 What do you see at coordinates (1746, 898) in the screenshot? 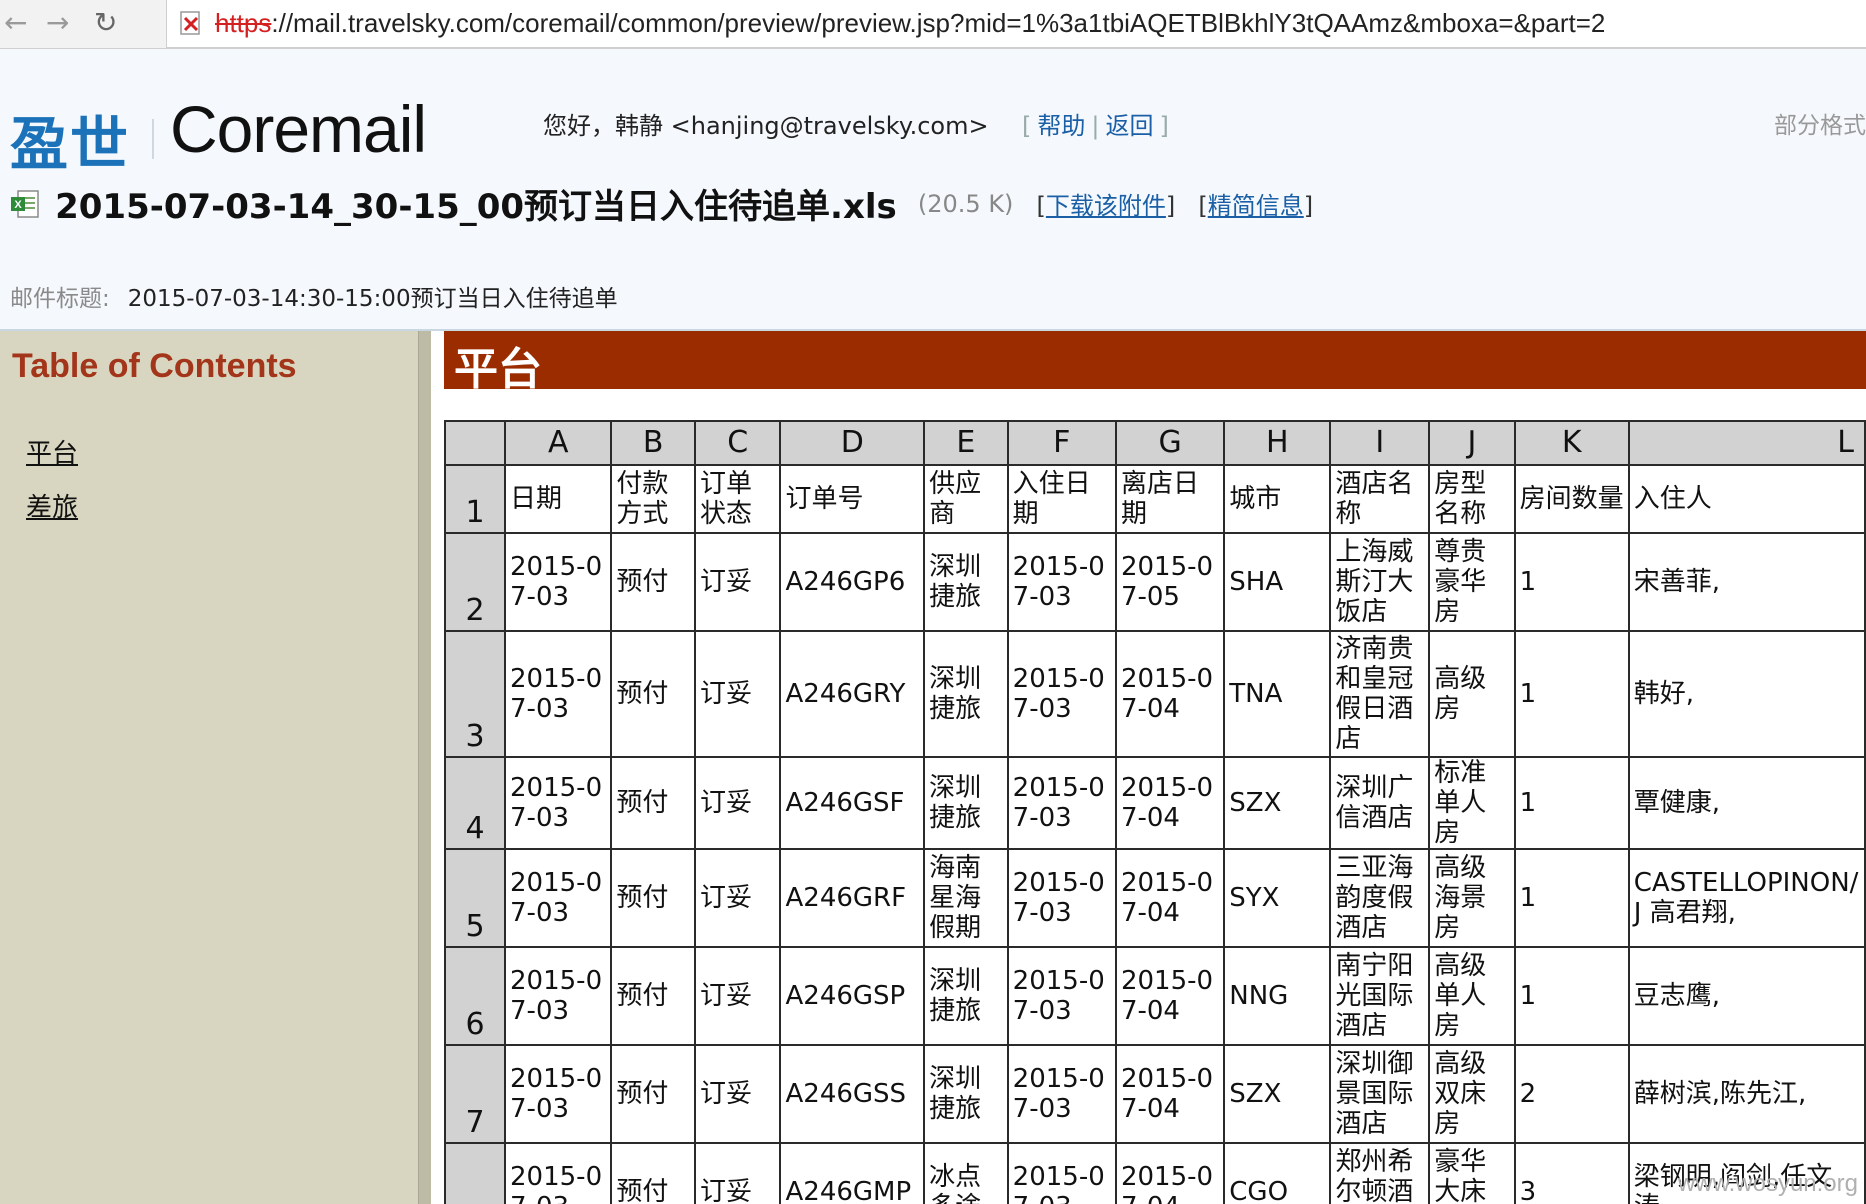
I see `table-cell: CASTELLOPINON/J 高君翔,` at bounding box center [1746, 898].